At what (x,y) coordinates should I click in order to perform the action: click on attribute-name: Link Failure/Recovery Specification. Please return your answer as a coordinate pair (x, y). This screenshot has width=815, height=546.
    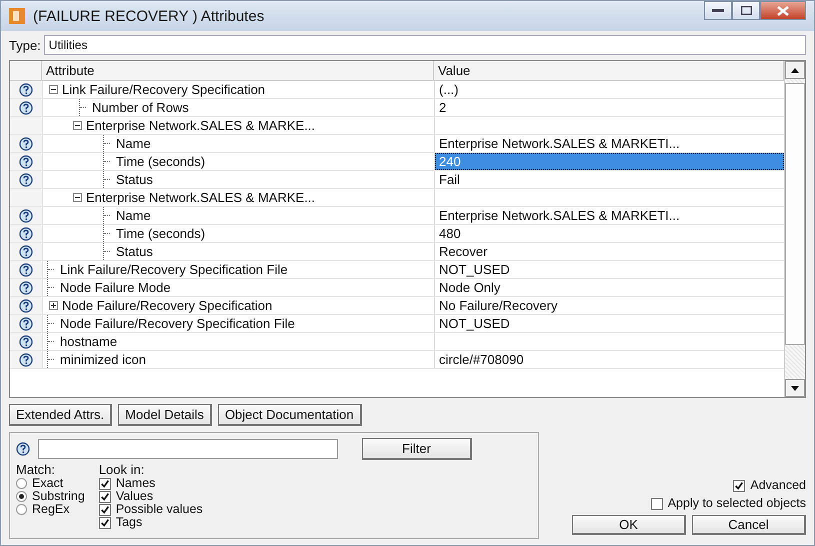
    Looking at the image, I should click on (164, 89).